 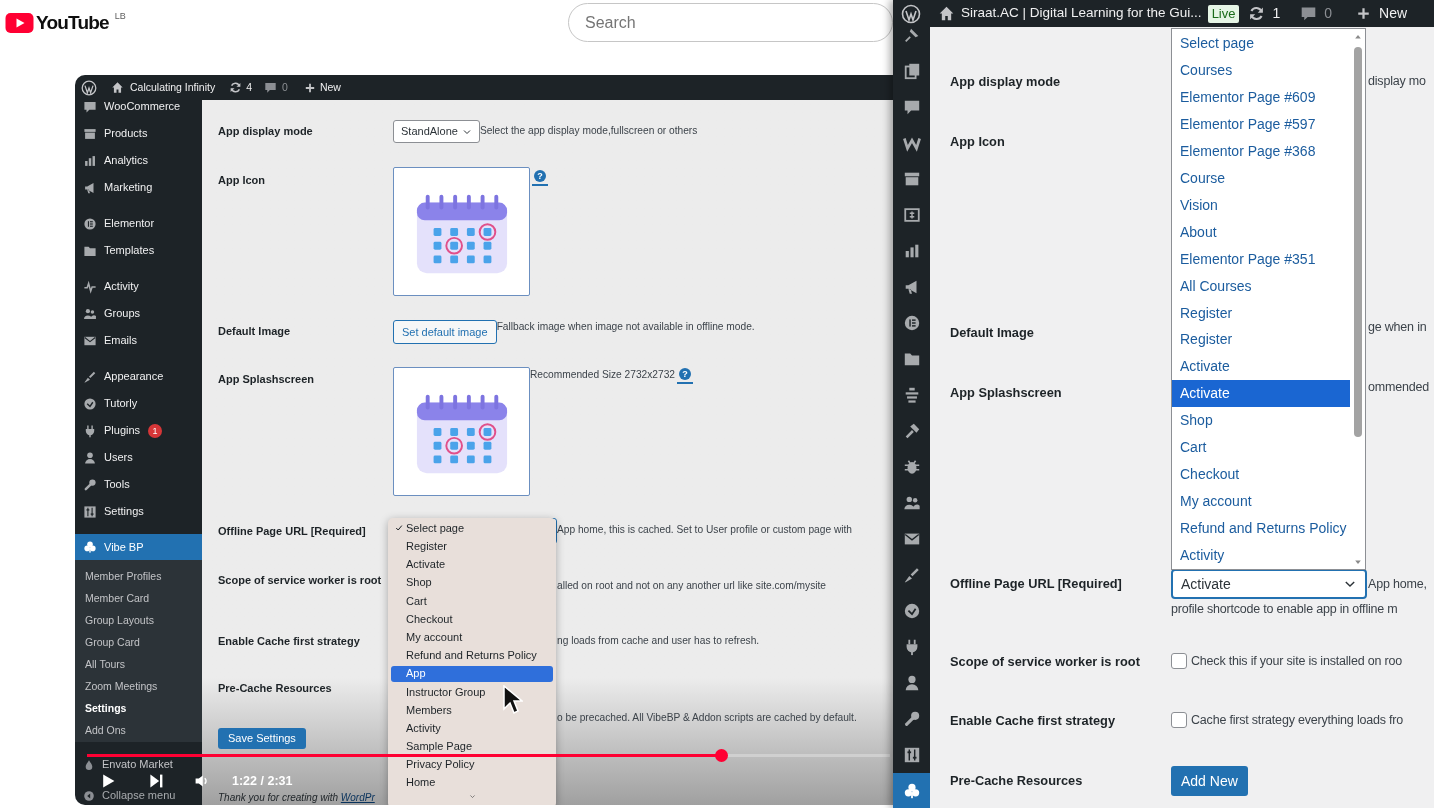 I want to click on sidebar-item: Settings, so click(x=138, y=511).